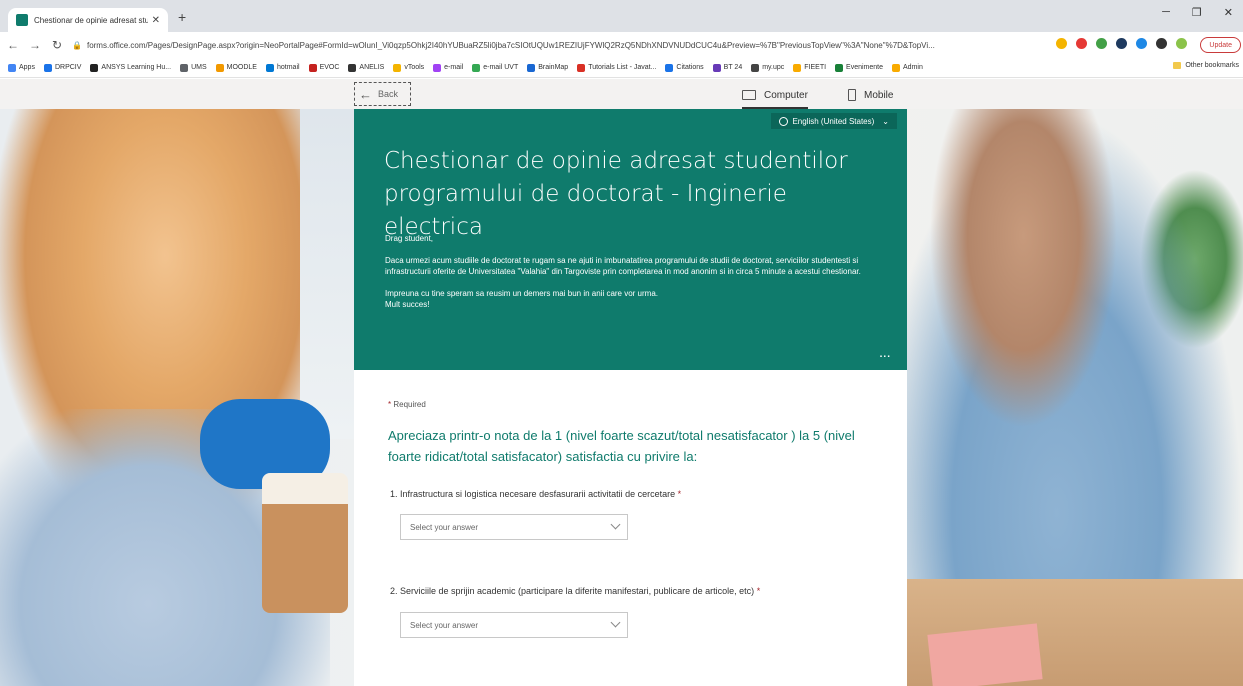 The image size is (1243, 686). What do you see at coordinates (444, 527) in the screenshot?
I see `dropdown-placeholder: Select your answer` at bounding box center [444, 527].